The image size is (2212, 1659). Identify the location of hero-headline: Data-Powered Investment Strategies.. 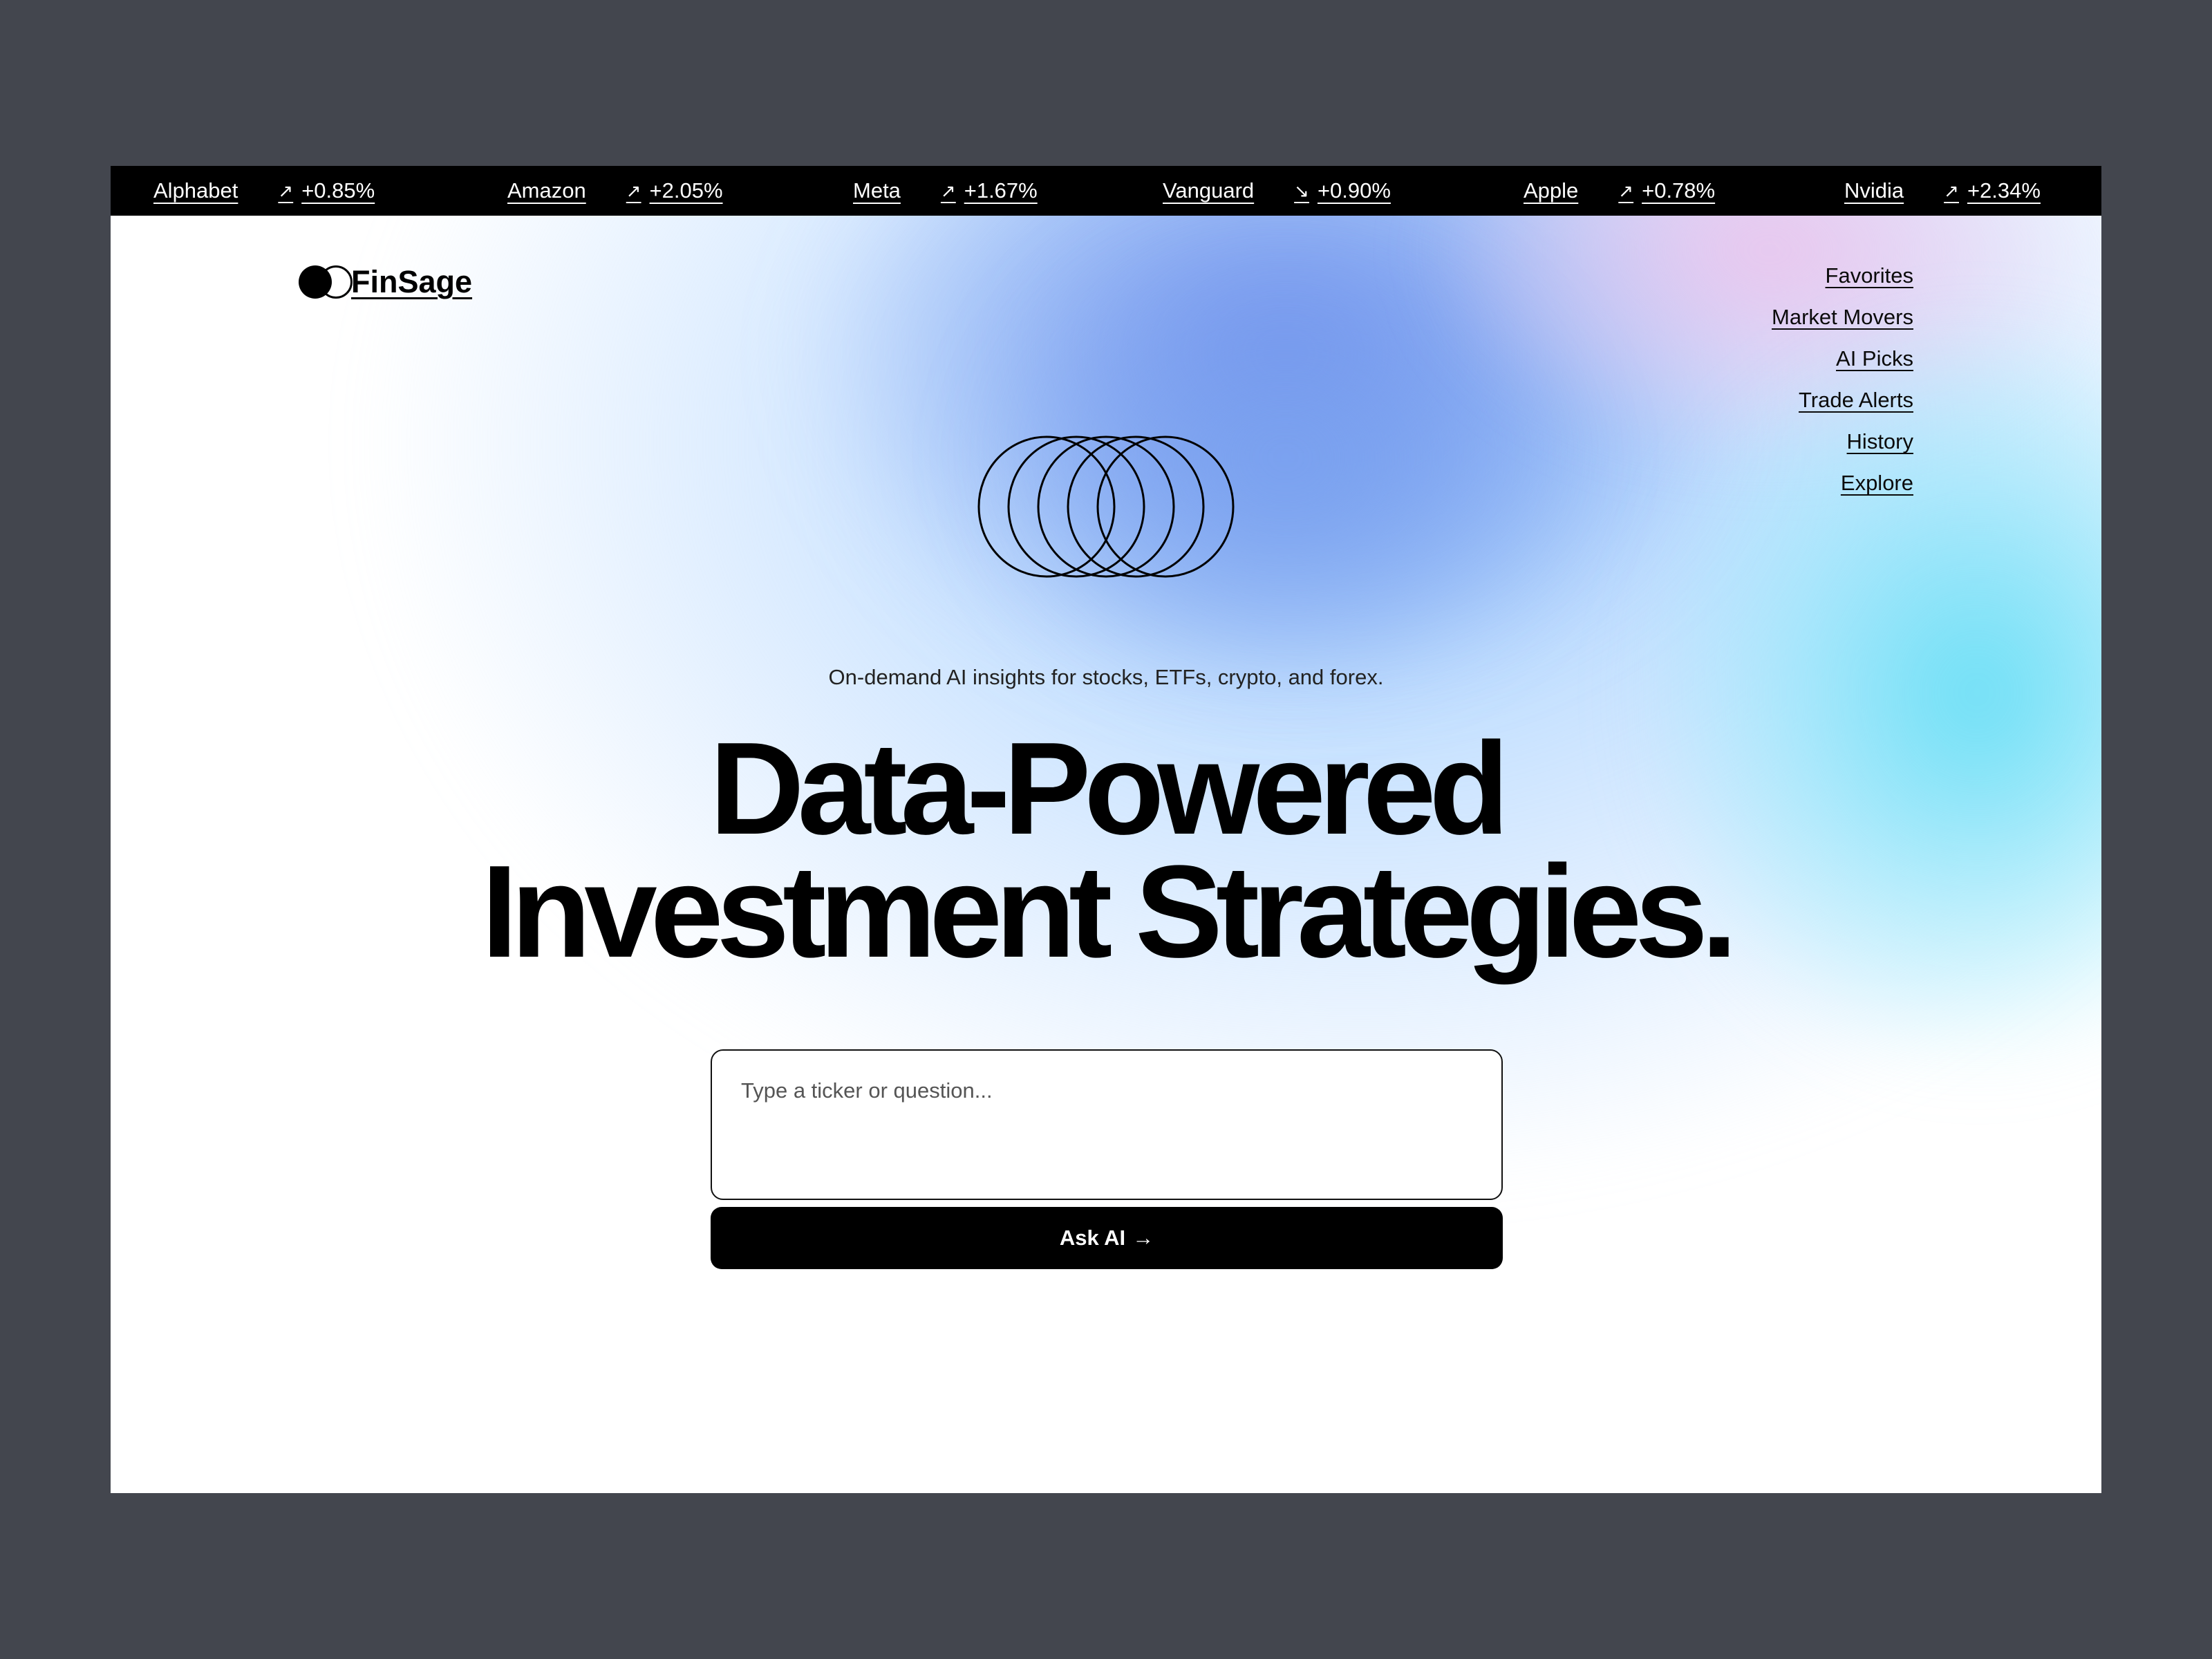
(1106, 850).